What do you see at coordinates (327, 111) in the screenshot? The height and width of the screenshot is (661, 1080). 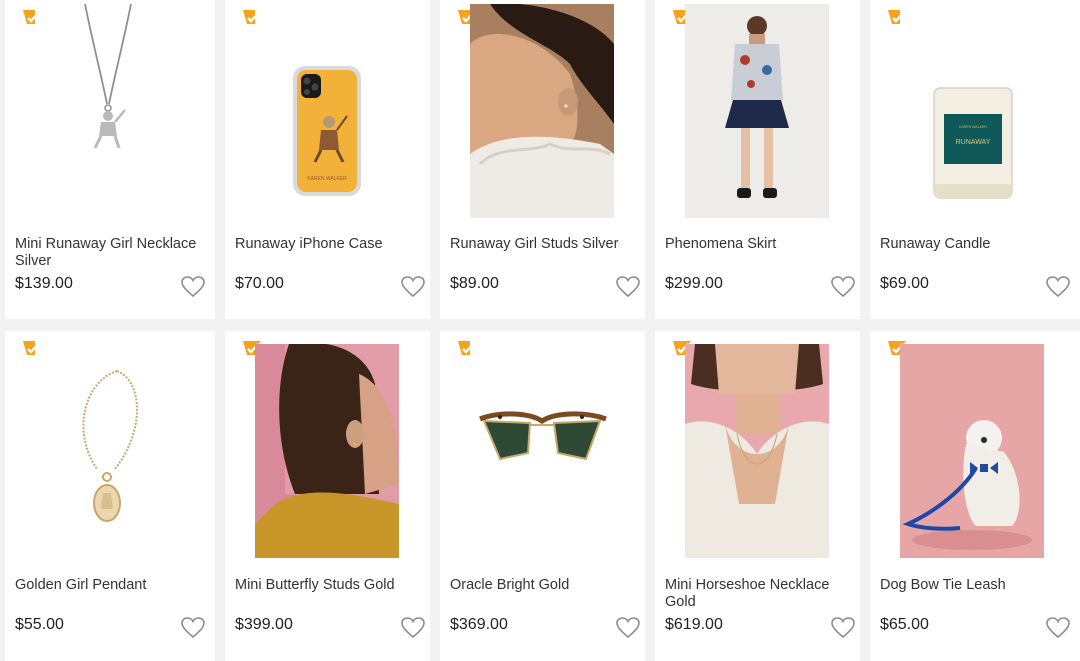 I see `product-image-phone-case: KAREN WALKER` at bounding box center [327, 111].